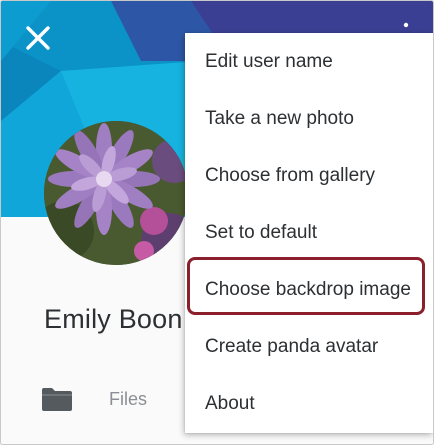  Describe the element at coordinates (128, 398) in the screenshot. I see `files-label: Files` at that location.